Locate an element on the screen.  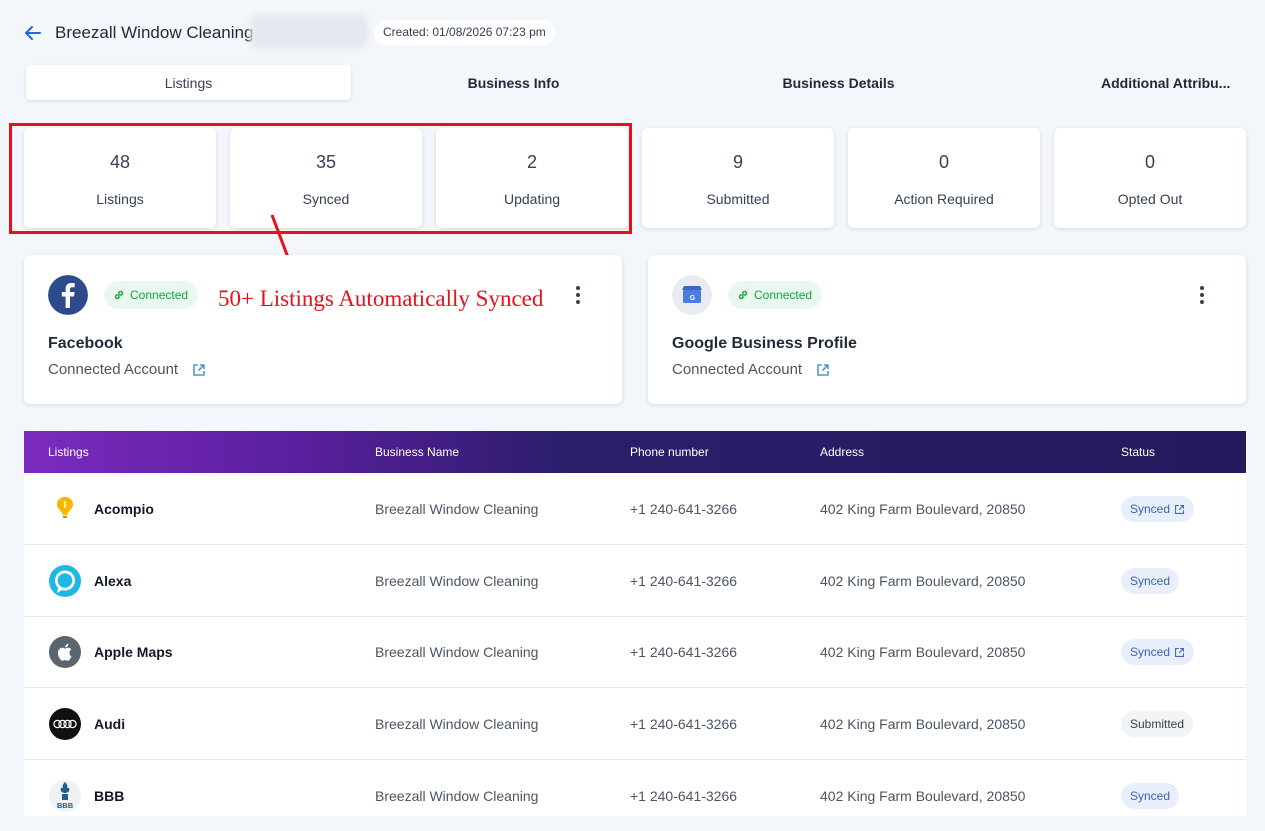
facebook-account-card: Connected Facebook Connected Account is located at coordinates (323, 329).